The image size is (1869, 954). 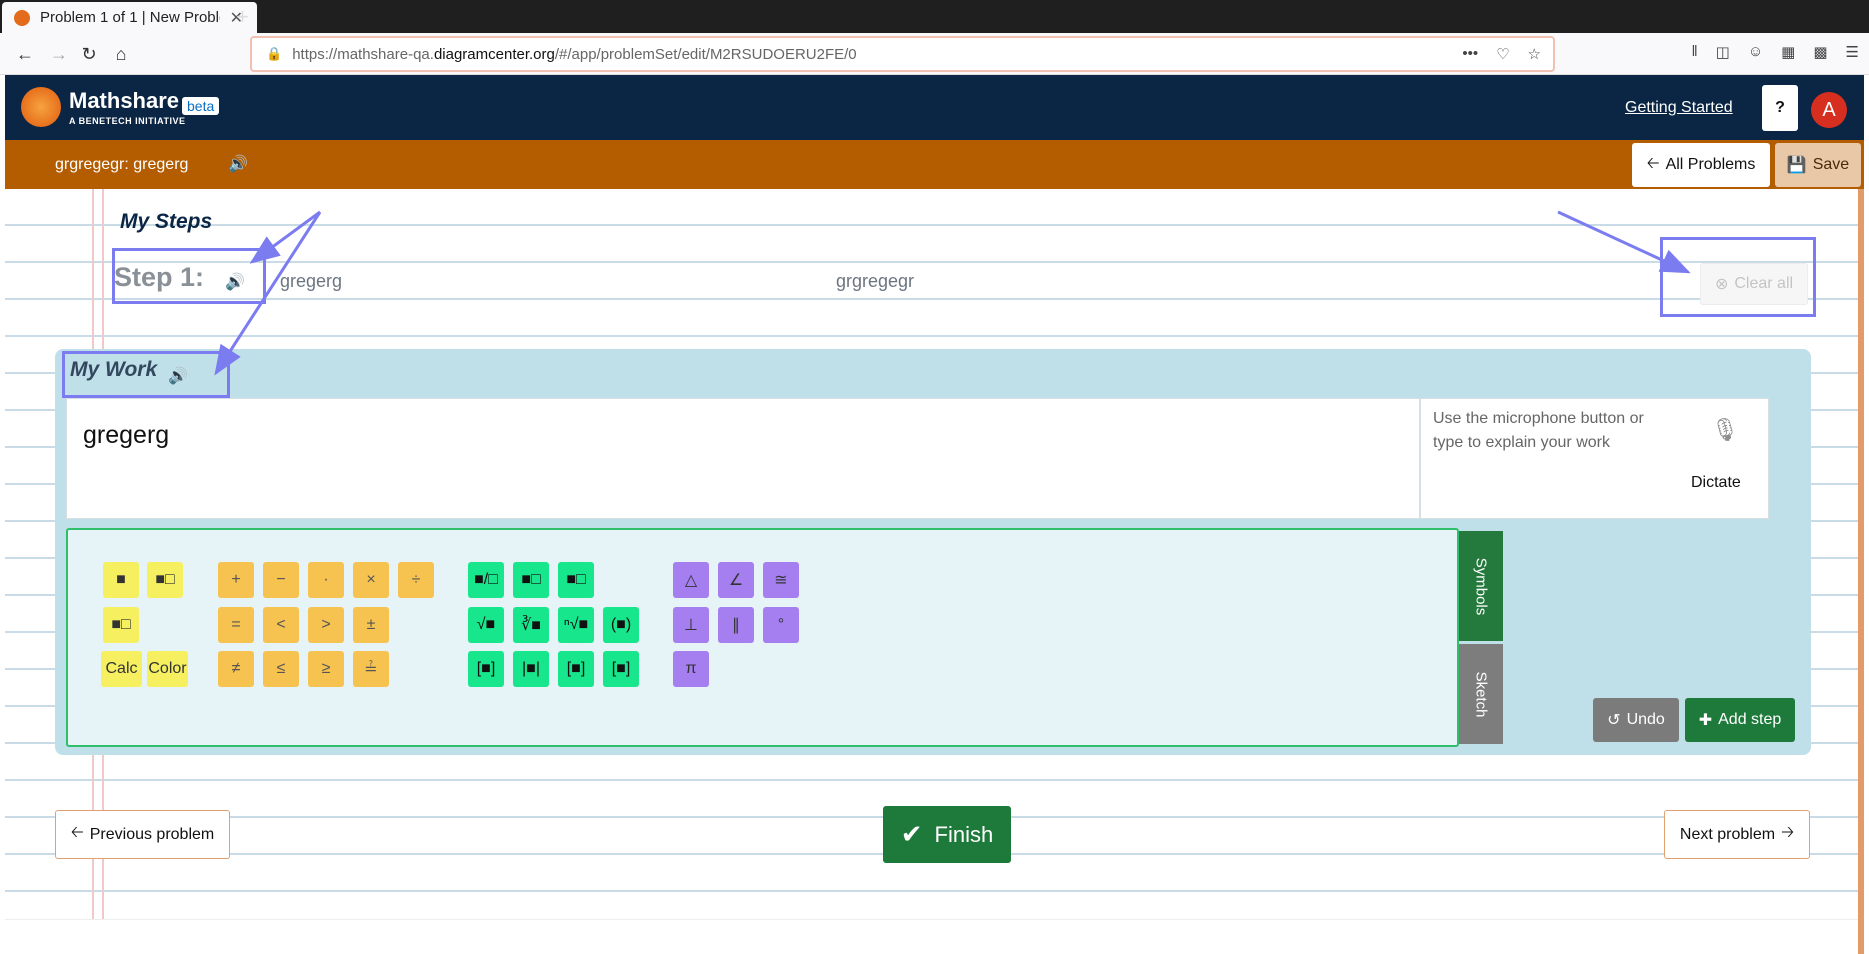 I want to click on annotation-box-step, so click(x=189, y=276).